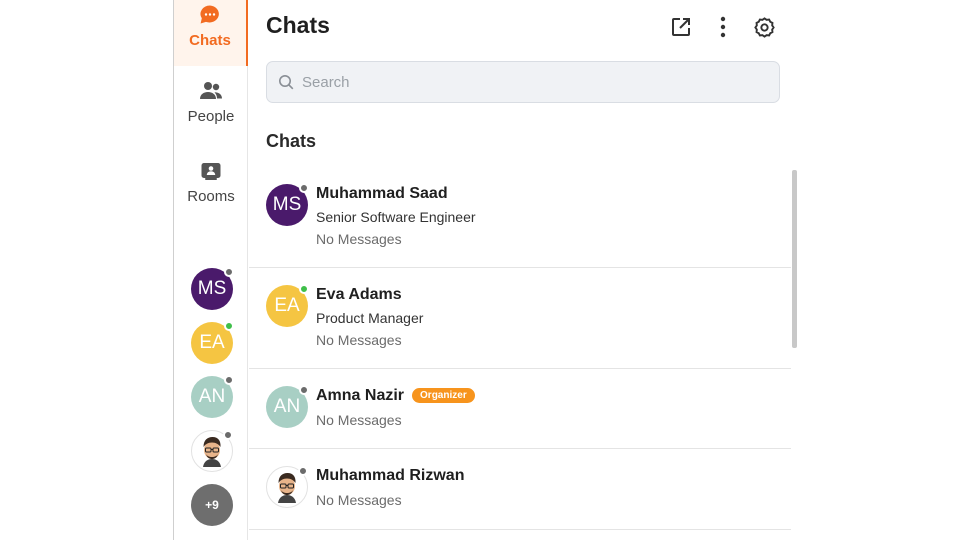  I want to click on rail-more-avatars: +9, so click(212, 505).